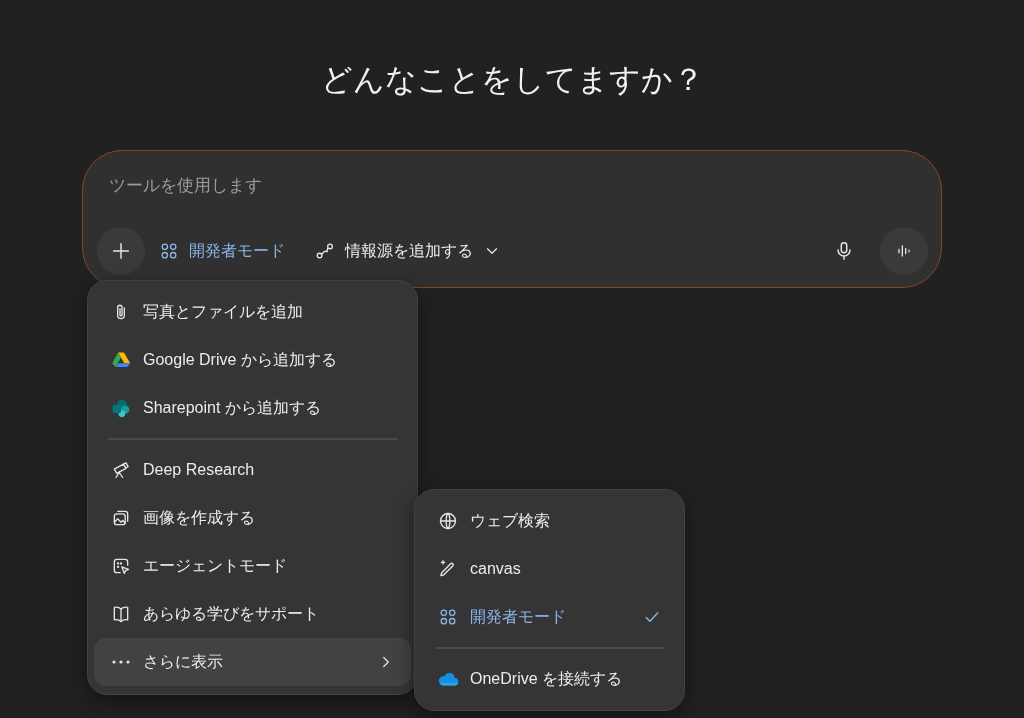 The height and width of the screenshot is (718, 1024). What do you see at coordinates (121, 470) in the screenshot?
I see `telescope-icon` at bounding box center [121, 470].